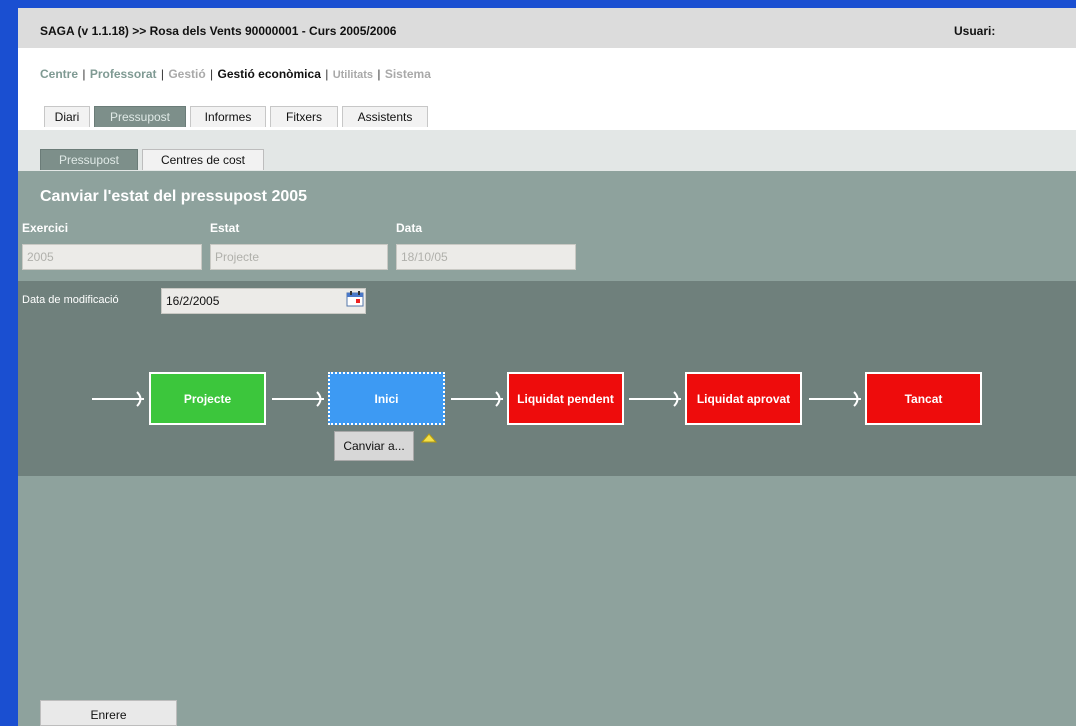 This screenshot has width=1076, height=726. What do you see at coordinates (207, 398) in the screenshot?
I see `state-projecte: Projecte` at bounding box center [207, 398].